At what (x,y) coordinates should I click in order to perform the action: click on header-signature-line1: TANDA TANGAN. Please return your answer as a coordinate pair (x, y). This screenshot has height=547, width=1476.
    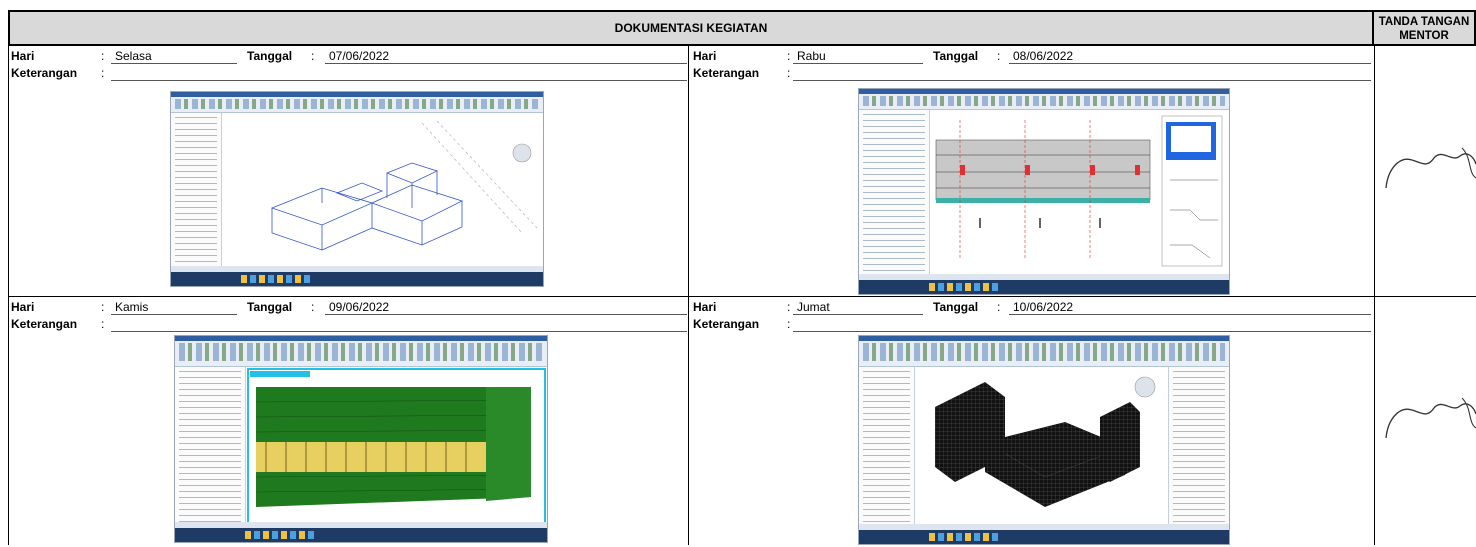
    Looking at the image, I should click on (1424, 22).